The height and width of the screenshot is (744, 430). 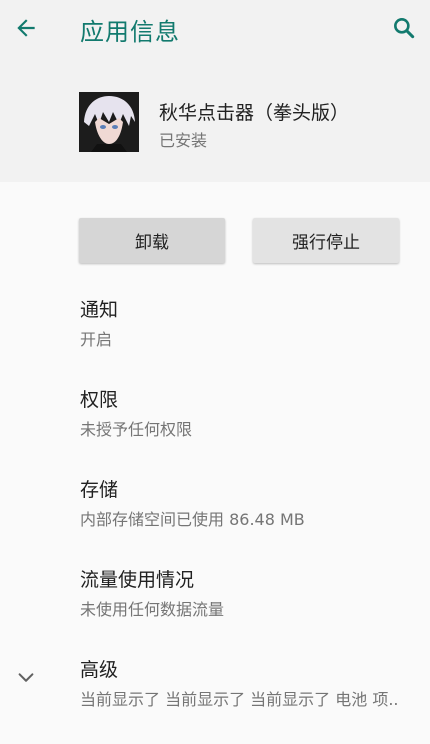 I want to click on app-install-status: 已安装, so click(x=183, y=140).